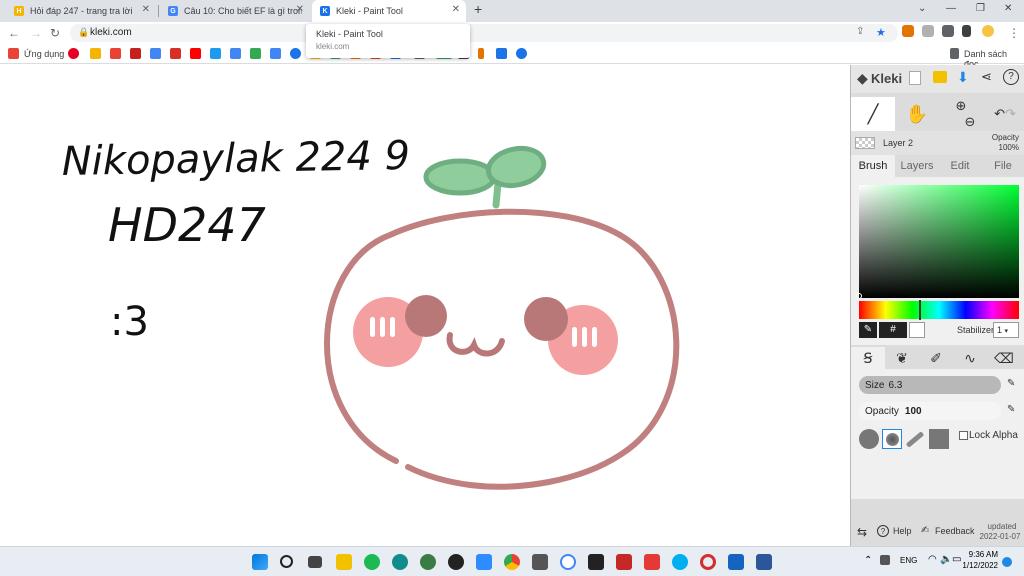  What do you see at coordinates (915, 78) in the screenshot?
I see `new-image-icon` at bounding box center [915, 78].